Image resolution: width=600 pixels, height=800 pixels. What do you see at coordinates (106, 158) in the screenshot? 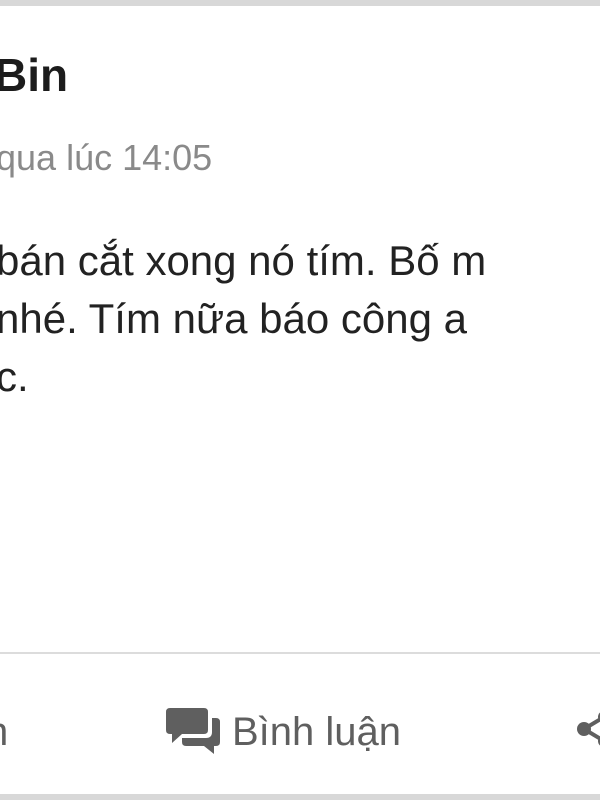
I see `post-timestamp: qua lúc 14:05` at bounding box center [106, 158].